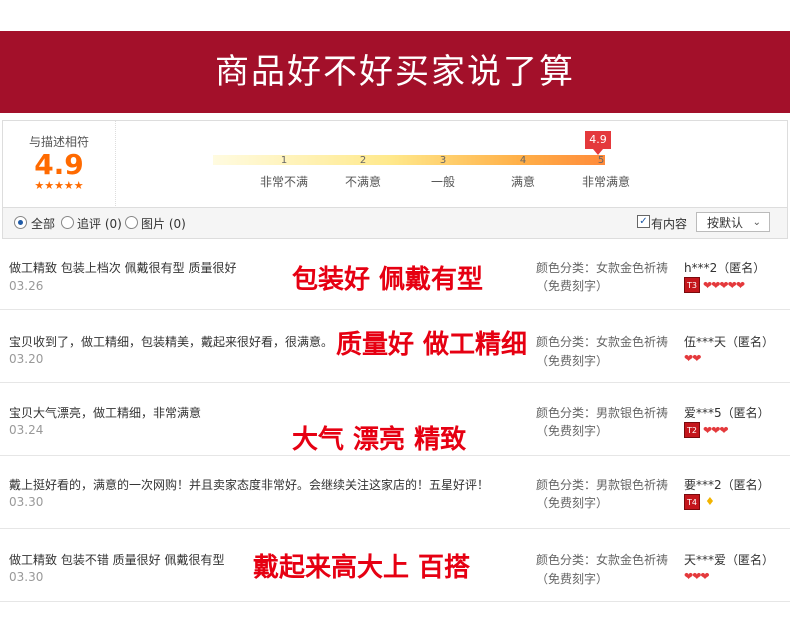 The width and height of the screenshot is (790, 617). Describe the element at coordinates (43, 223) in the screenshot. I see `filter-all-label: 全部` at that location.